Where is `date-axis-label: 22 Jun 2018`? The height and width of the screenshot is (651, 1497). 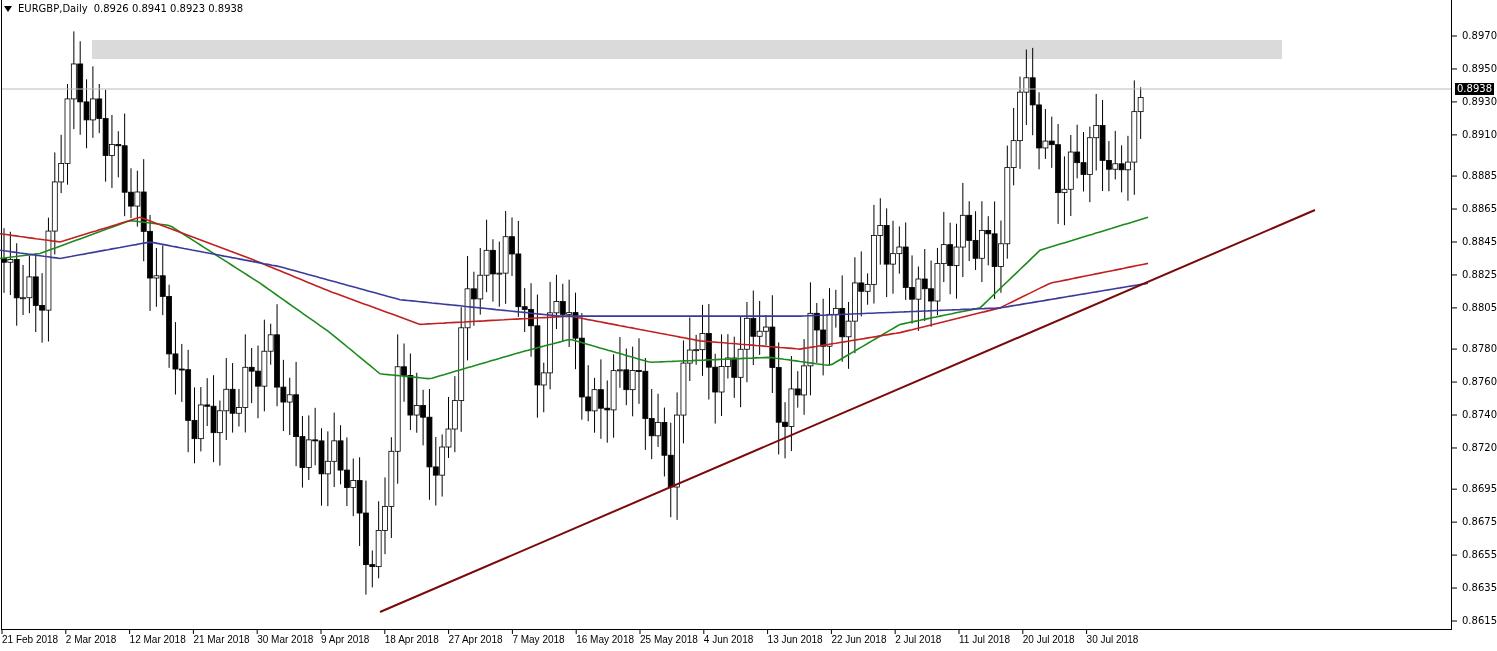 date-axis-label: 22 Jun 2018 is located at coordinates (859, 639).